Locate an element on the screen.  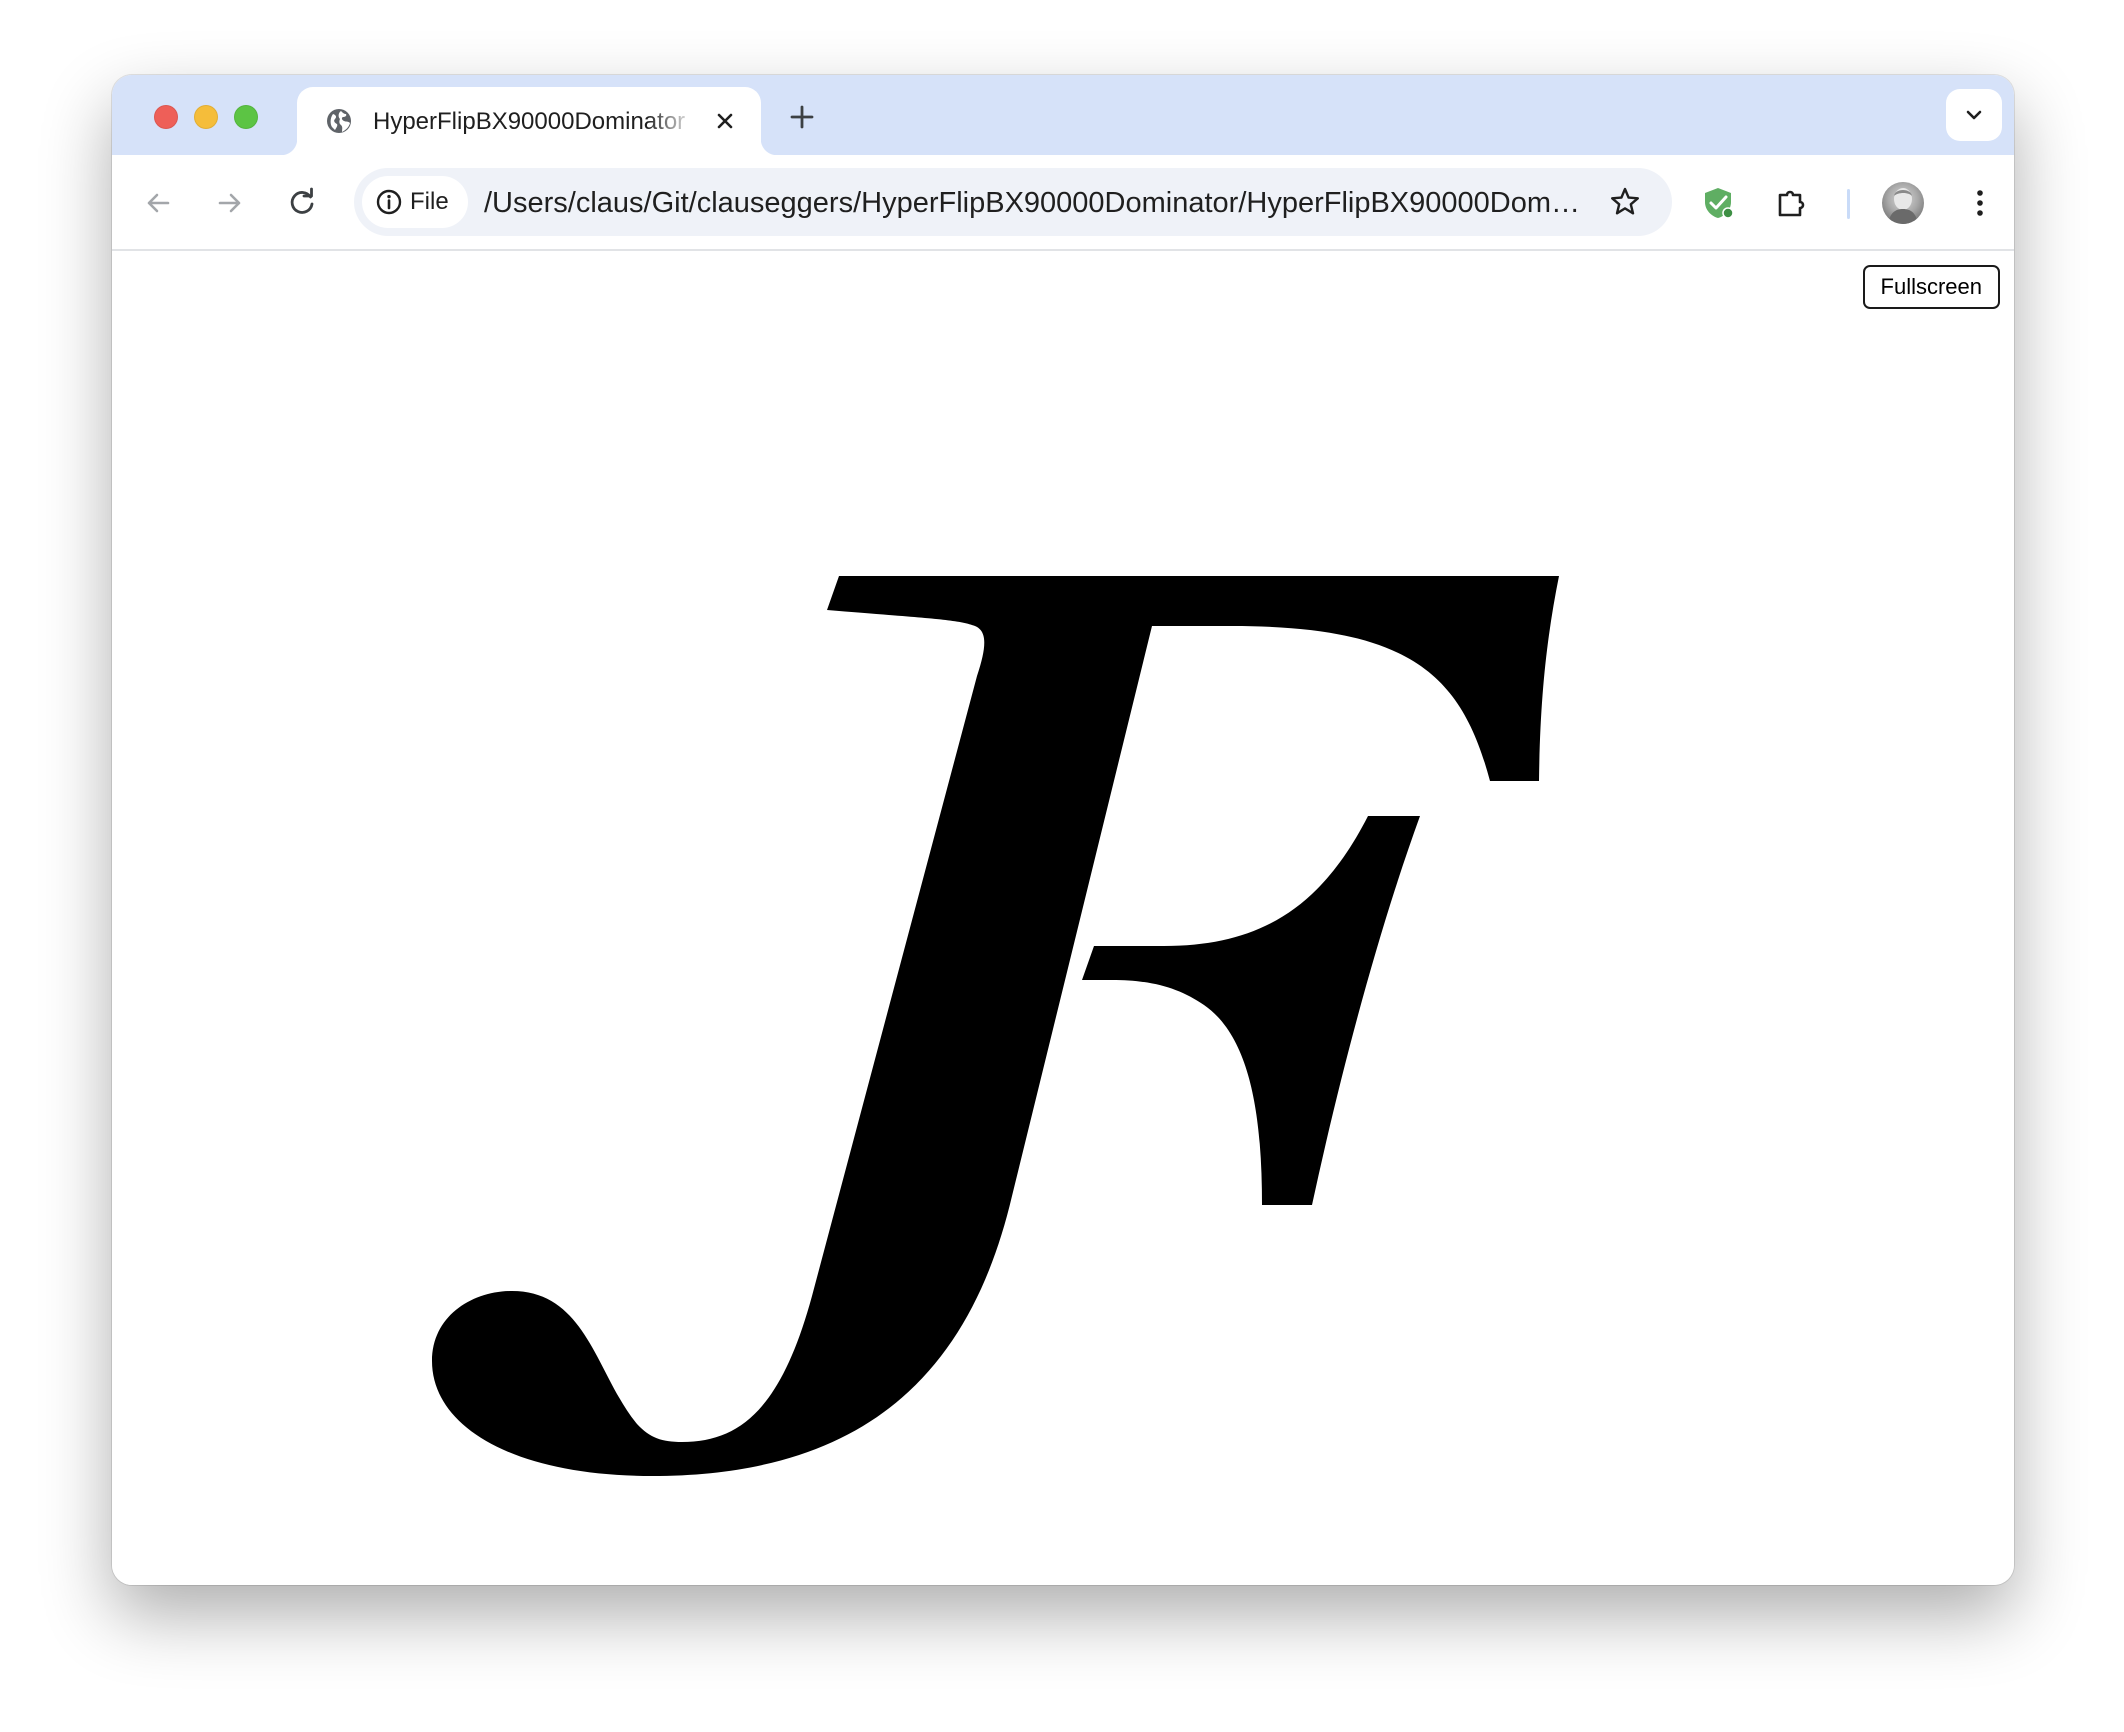
new-tab-button is located at coordinates (802, 117).